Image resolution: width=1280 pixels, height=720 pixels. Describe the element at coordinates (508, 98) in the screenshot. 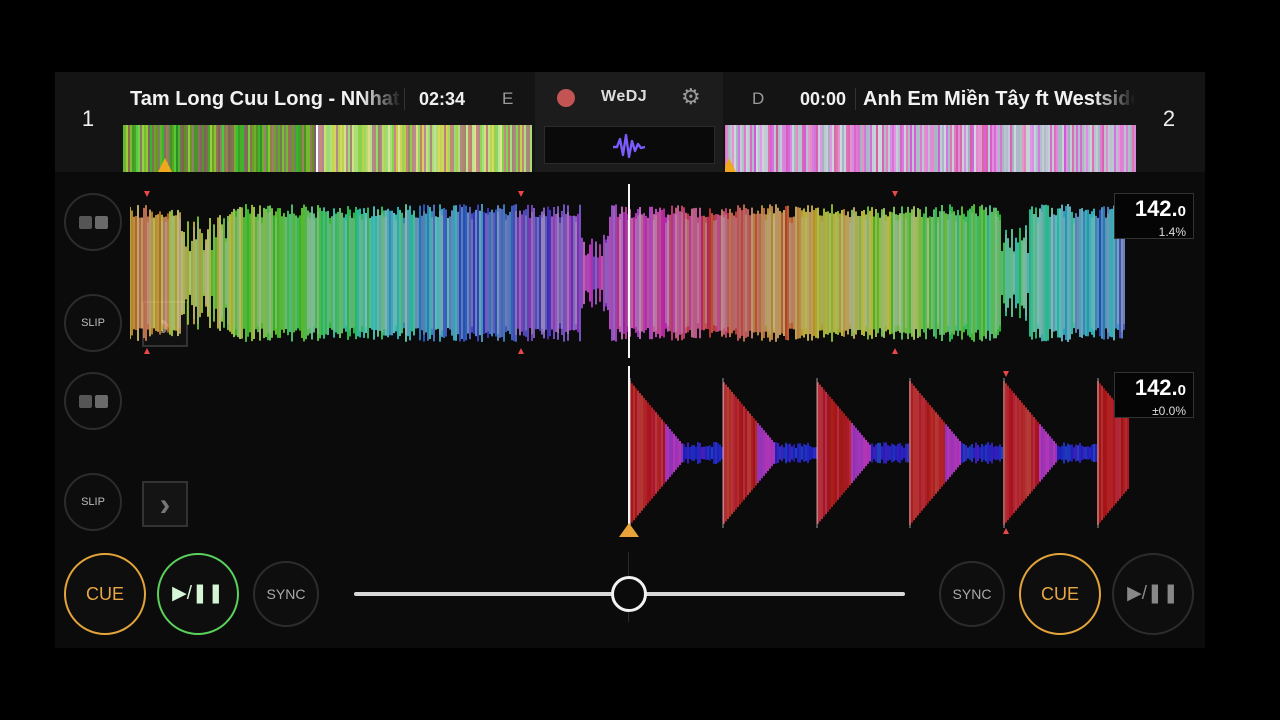

I see `deck1-key: E` at that location.